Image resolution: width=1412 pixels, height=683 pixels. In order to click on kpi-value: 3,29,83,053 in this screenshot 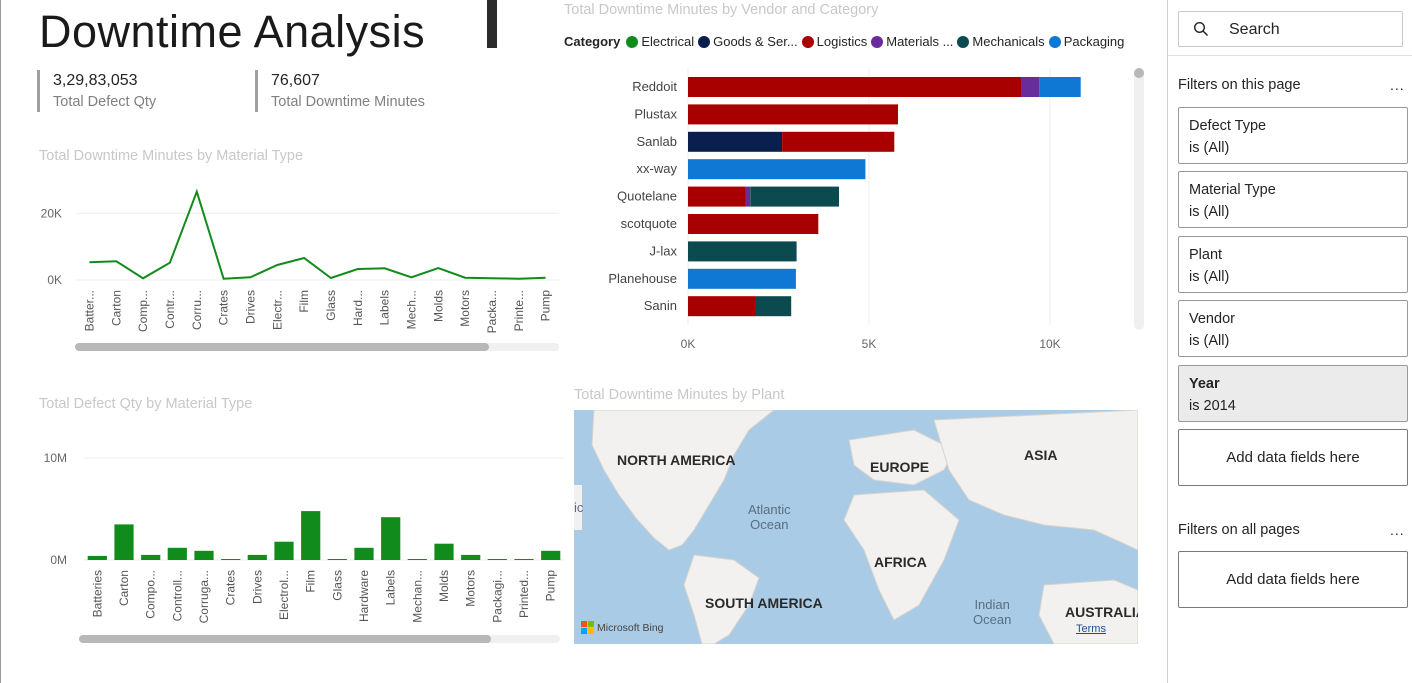, I will do `click(95, 80)`.